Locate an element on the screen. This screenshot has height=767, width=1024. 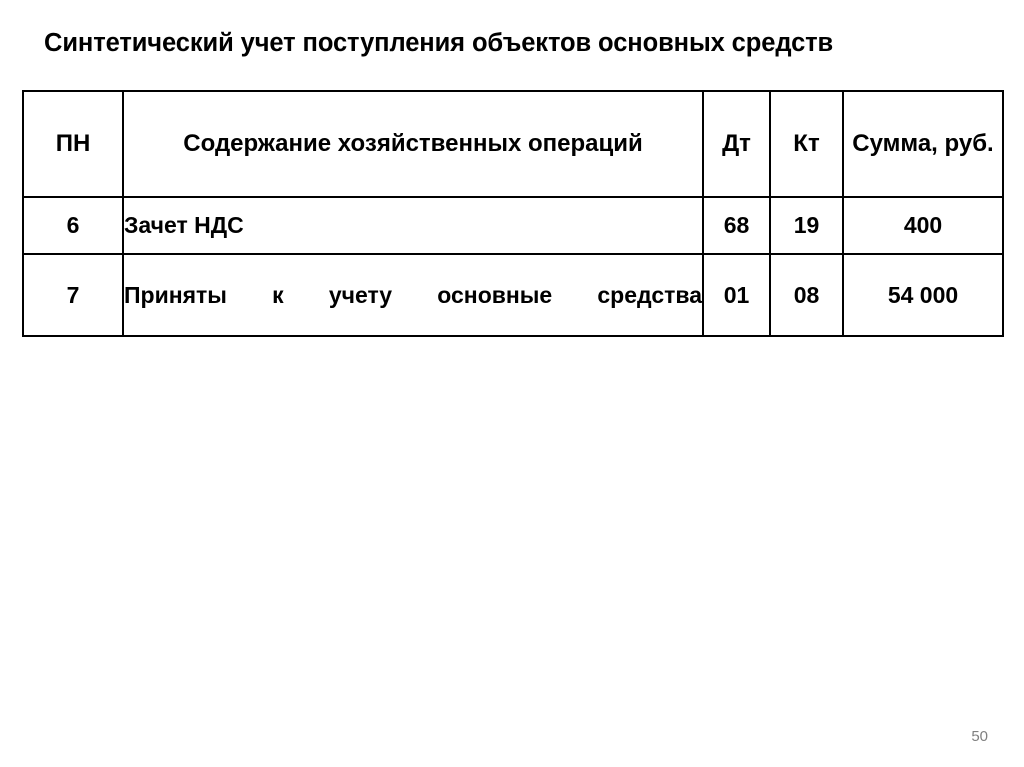
cell-debit: 01 is located at coordinates (736, 295).